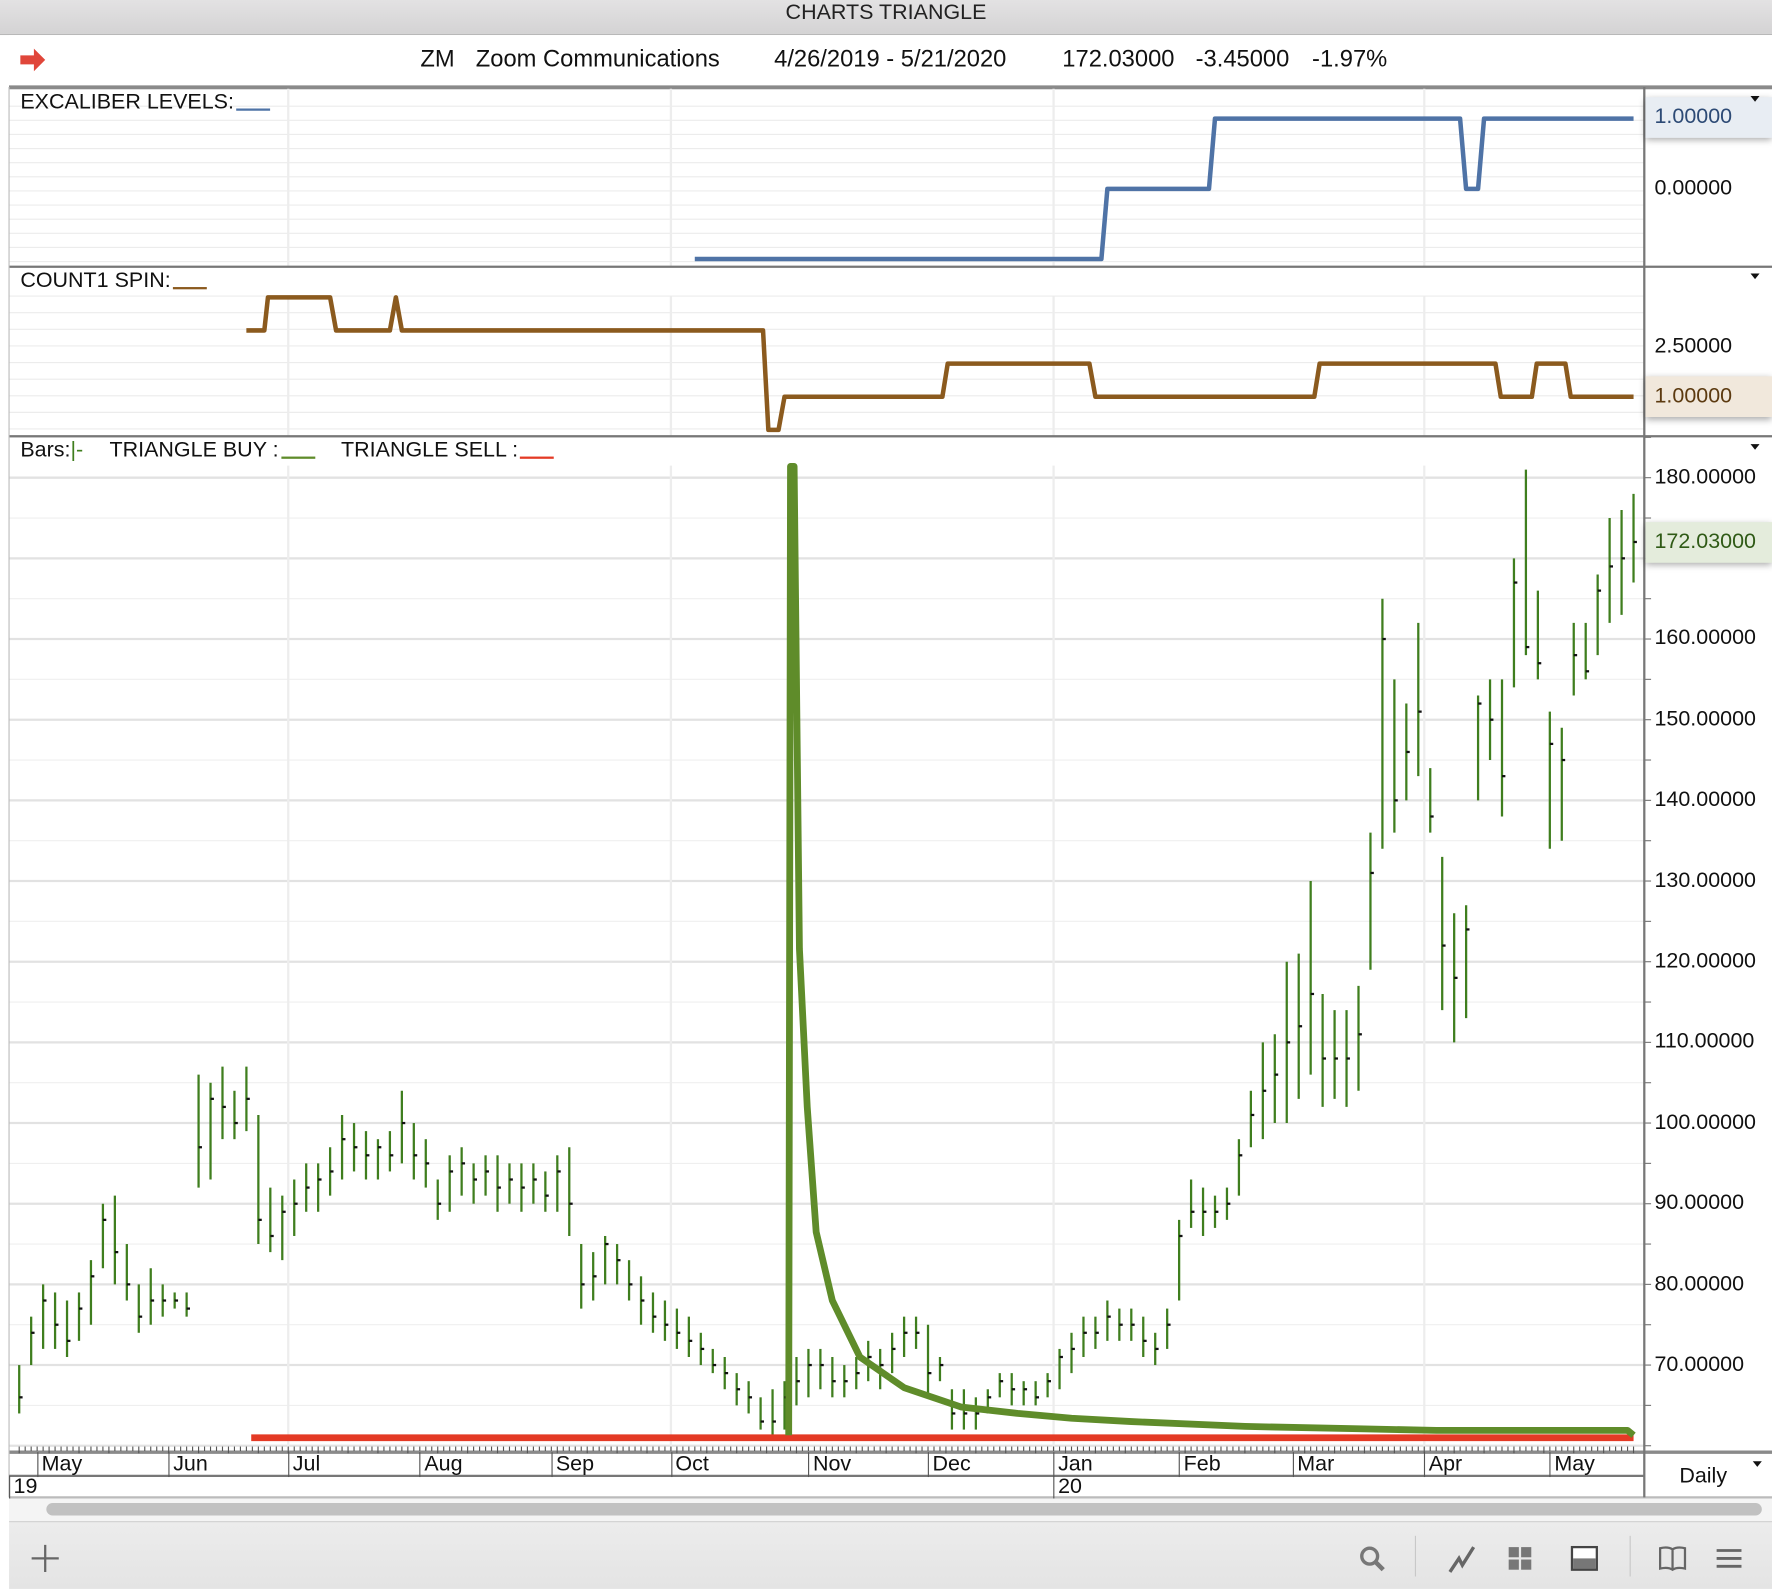 The image size is (1772, 1589). Describe the element at coordinates (689, 1465) in the screenshot. I see `month-label: Oct` at that location.